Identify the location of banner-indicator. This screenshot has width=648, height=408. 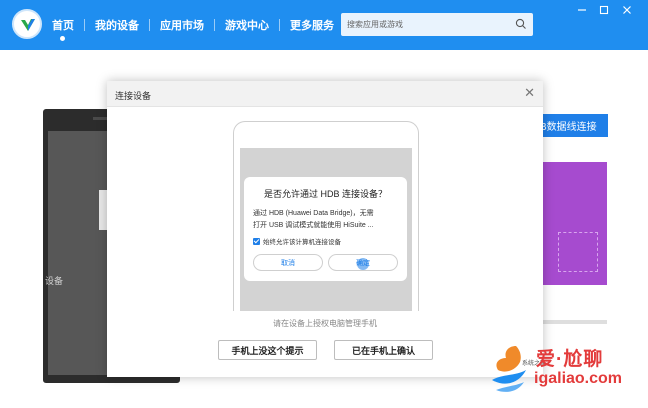
(574, 322).